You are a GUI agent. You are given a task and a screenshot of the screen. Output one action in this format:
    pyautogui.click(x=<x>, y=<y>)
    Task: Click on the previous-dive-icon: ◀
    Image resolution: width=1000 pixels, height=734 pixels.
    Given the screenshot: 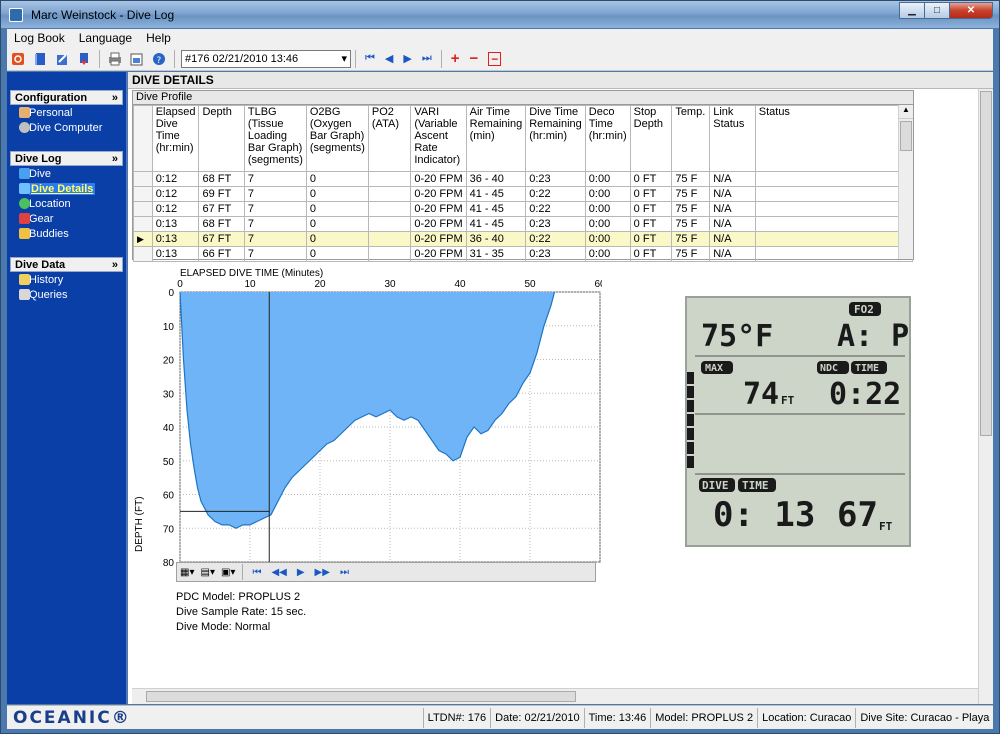 What is the action you would take?
    pyautogui.click(x=389, y=58)
    